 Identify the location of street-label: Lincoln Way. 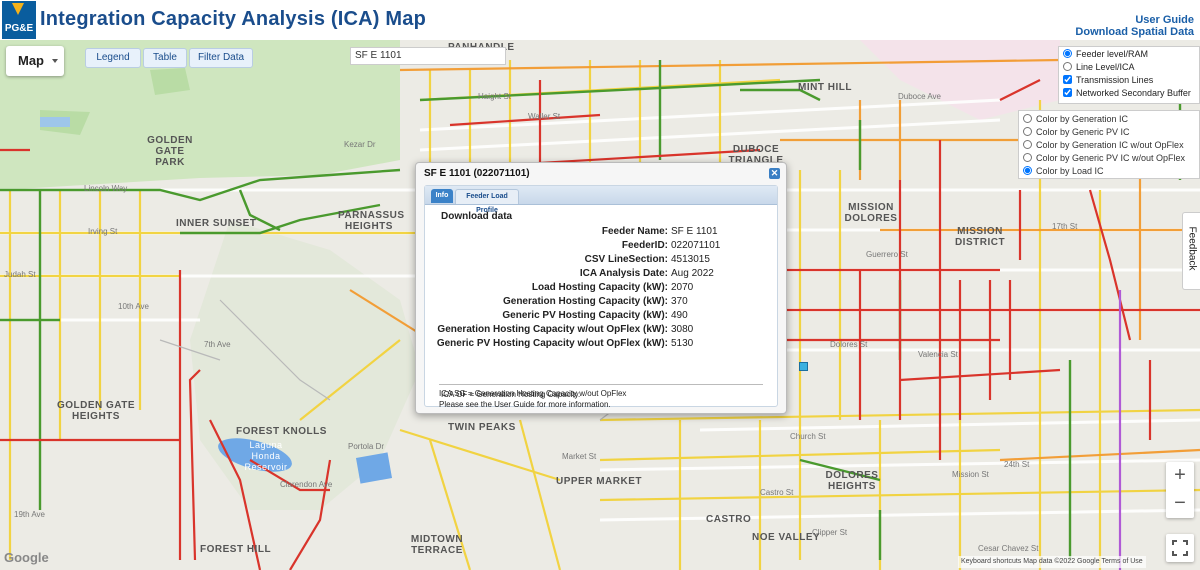
(106, 188).